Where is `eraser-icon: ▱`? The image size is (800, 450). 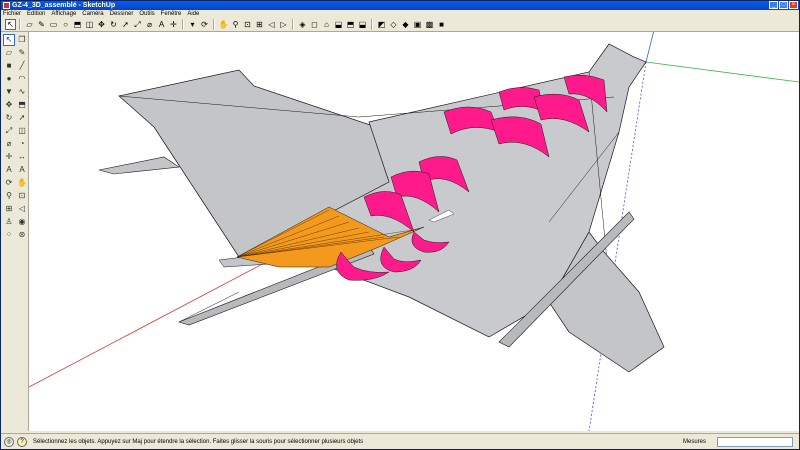
eraser-icon: ▱ is located at coordinates (29, 24).